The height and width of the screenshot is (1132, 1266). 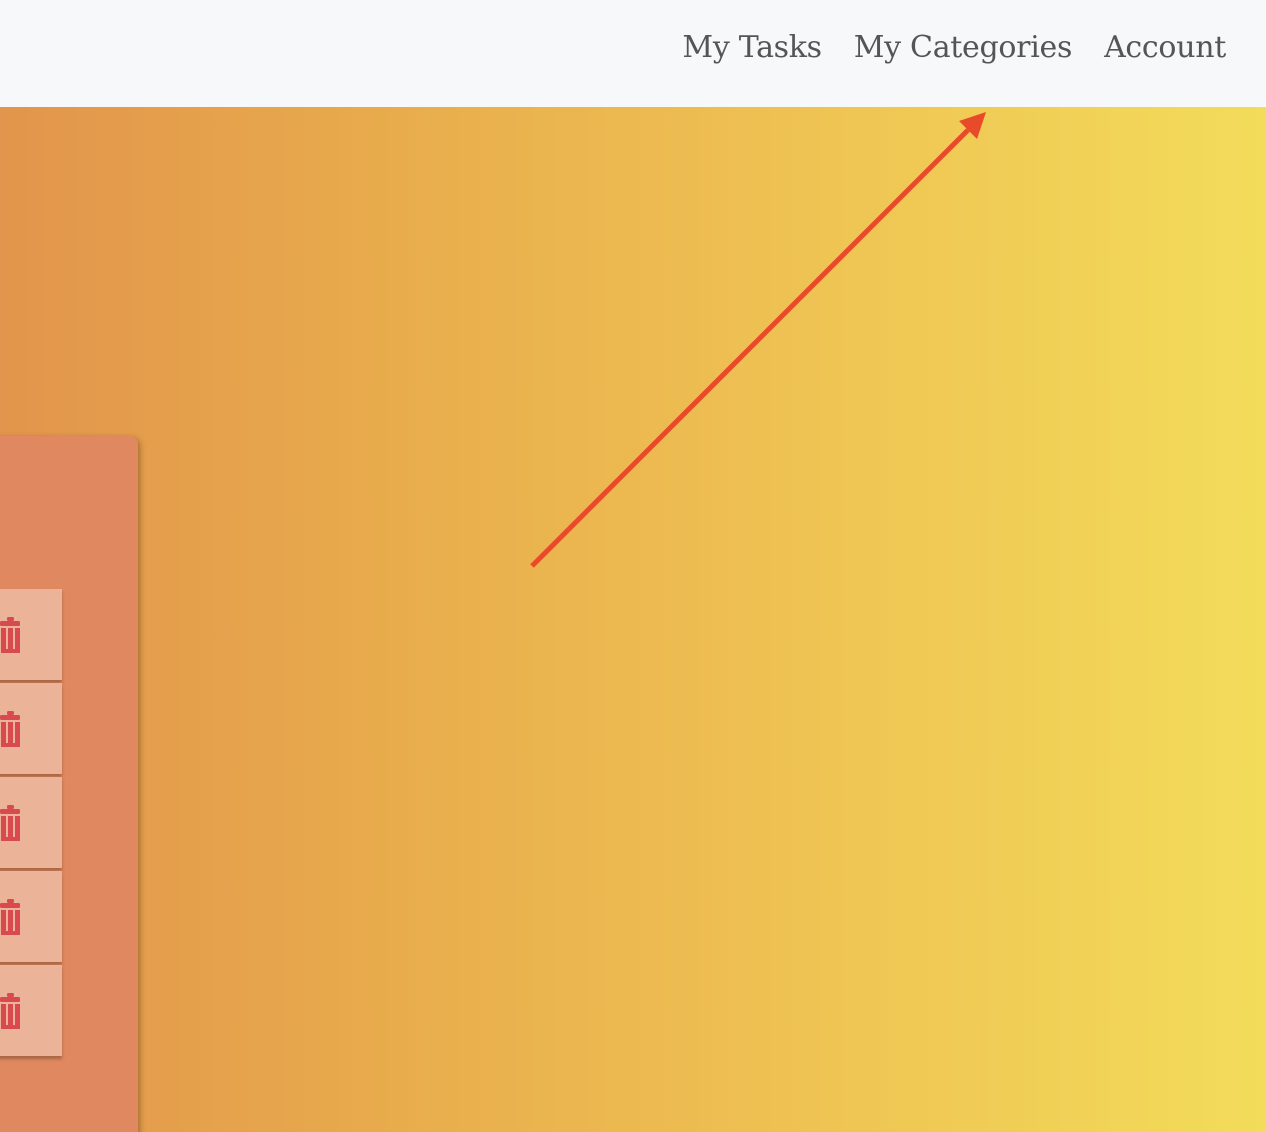 I want to click on nav-link-my-tasks: My Tasks, so click(x=752, y=47).